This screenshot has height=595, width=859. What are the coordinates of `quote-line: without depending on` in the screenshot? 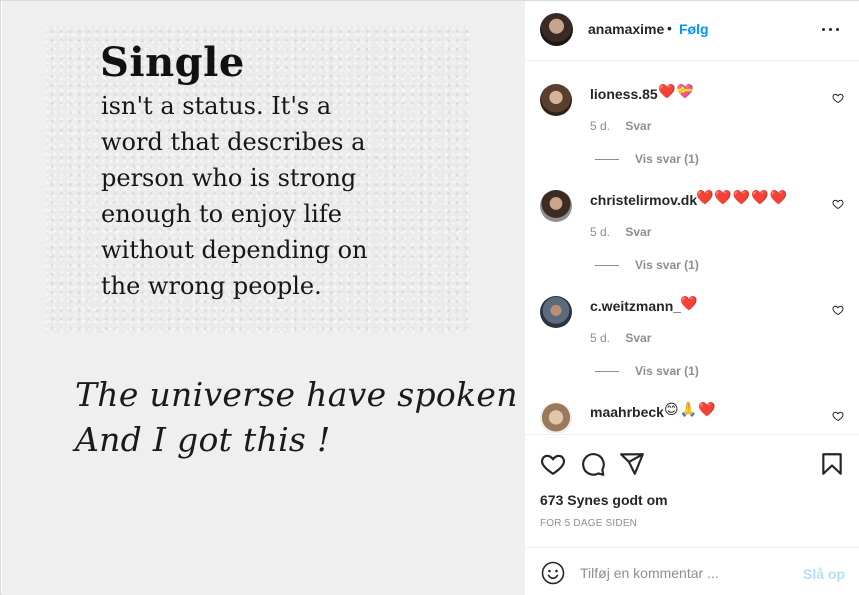 It's located at (234, 250).